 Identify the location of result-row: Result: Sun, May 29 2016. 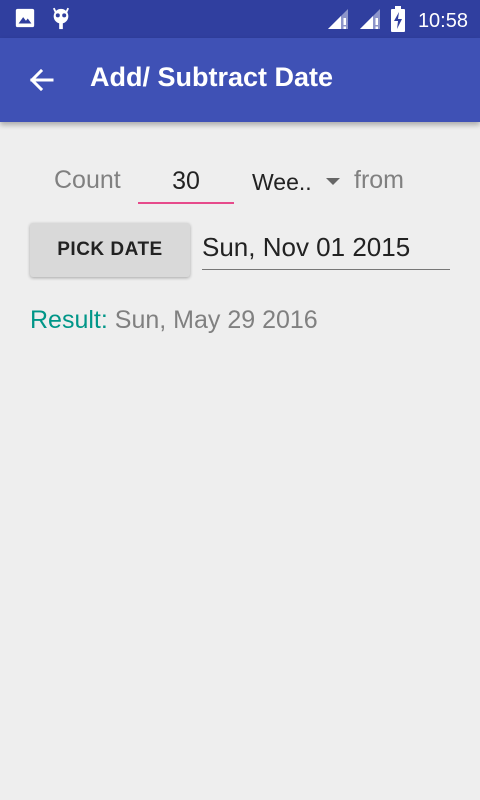
(174, 320).